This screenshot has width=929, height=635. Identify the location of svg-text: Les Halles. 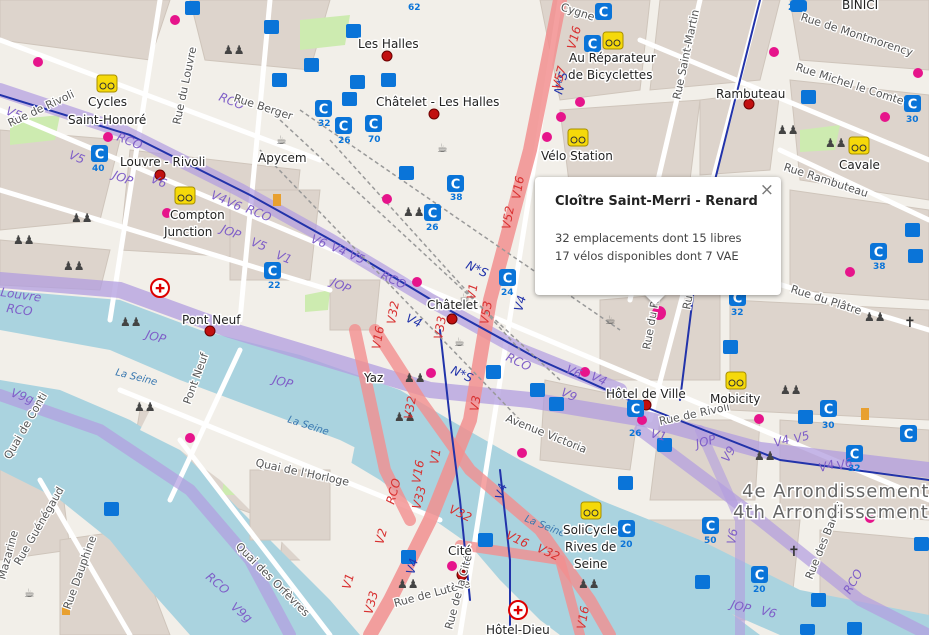
(388, 44).